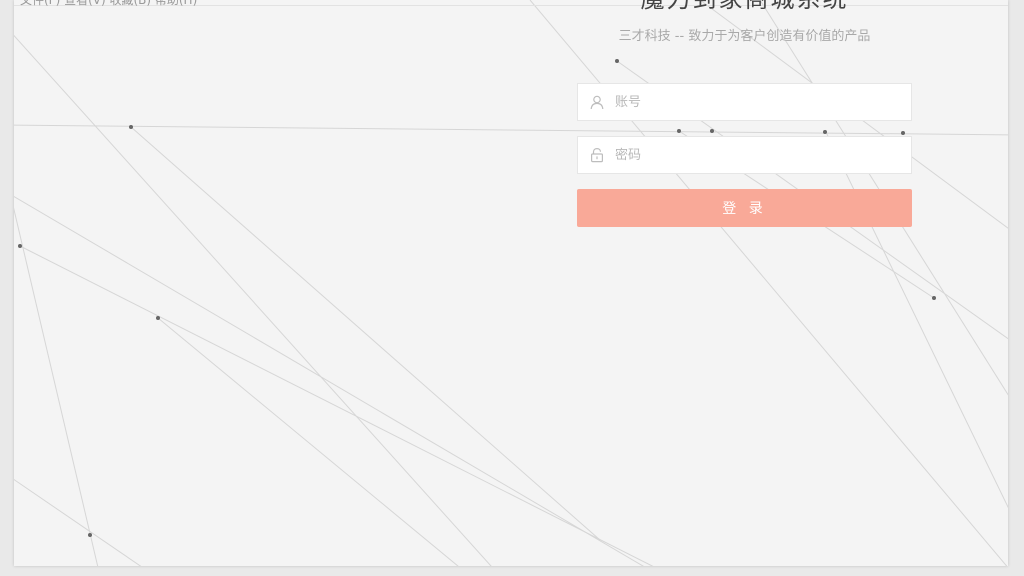  What do you see at coordinates (108, 4) in the screenshot?
I see `menu-bar-text: 文件(F) 查看(V) 收藏(B) 帮助(H)` at bounding box center [108, 4].